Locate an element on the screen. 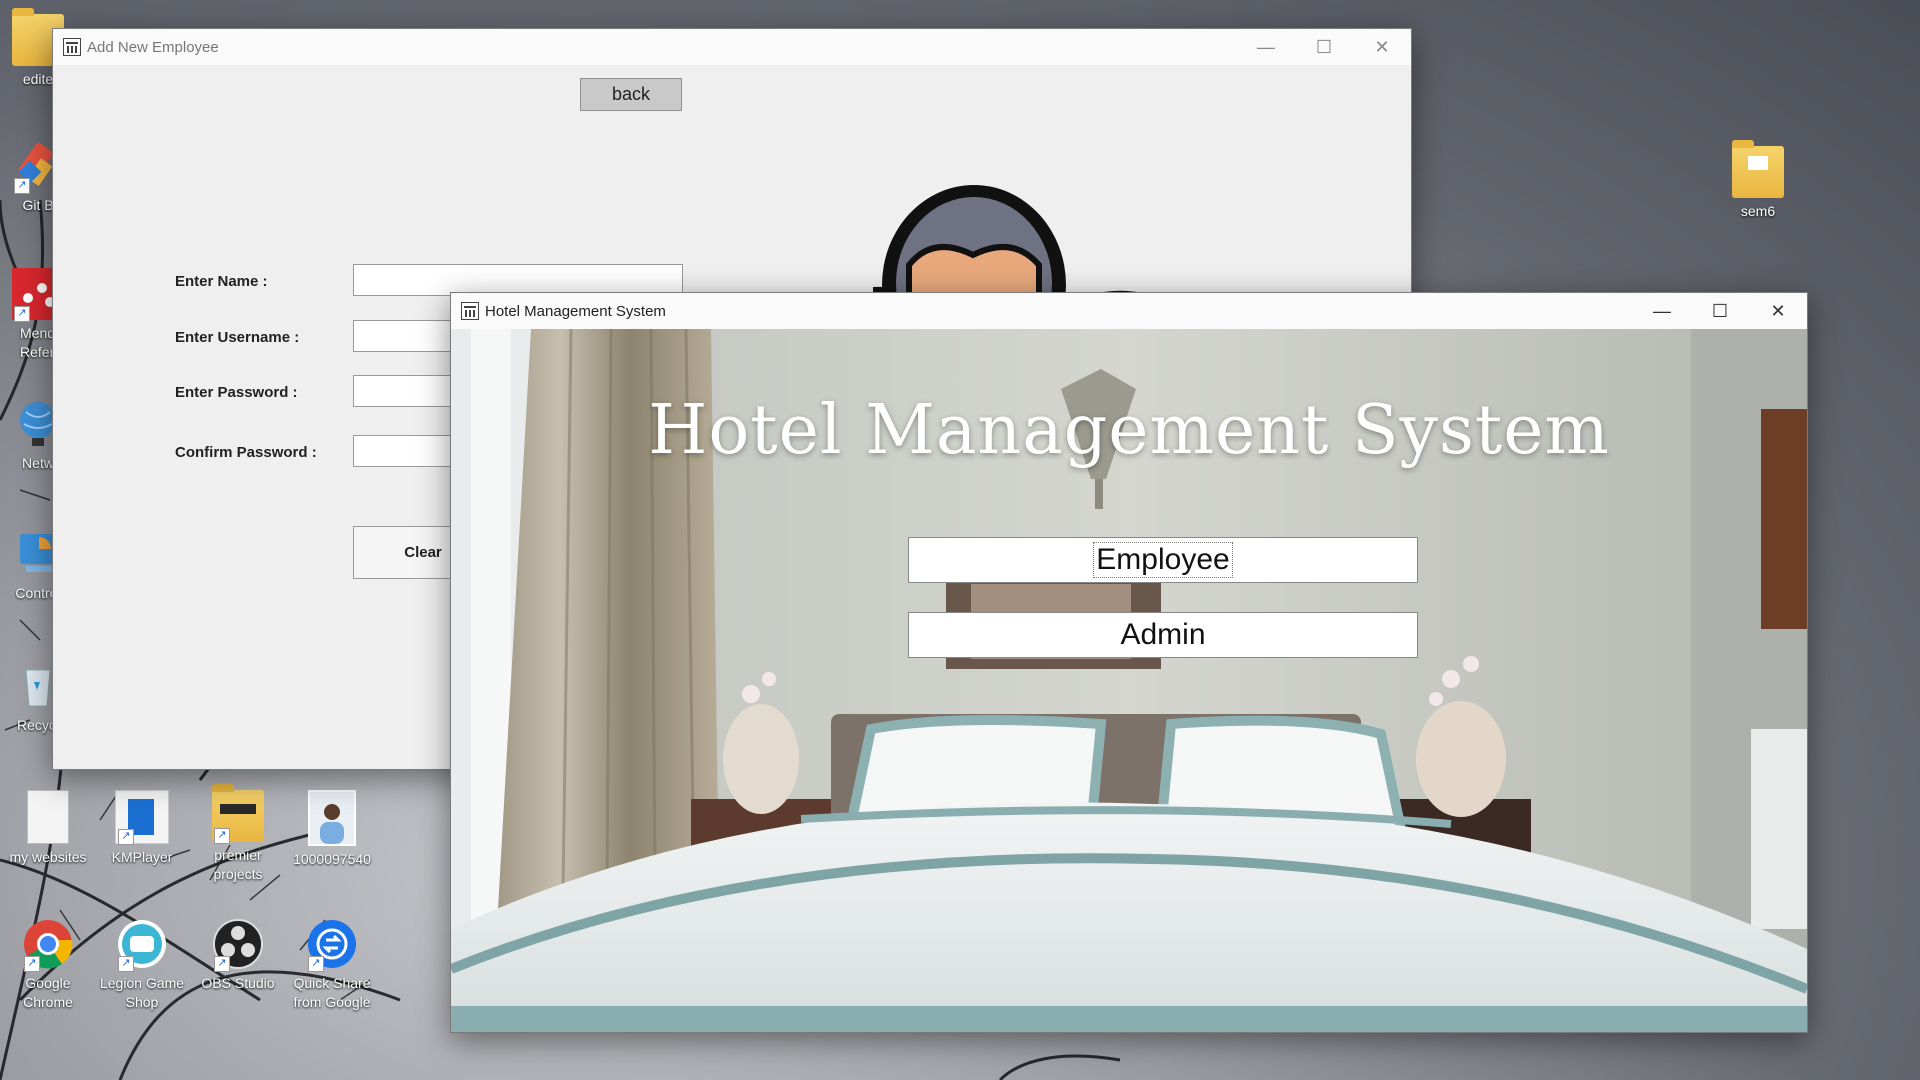 Image resolution: width=1920 pixels, height=1080 pixels. desktop-icon-obs-studio: ↗ OBS Studio is located at coordinates (238, 955).